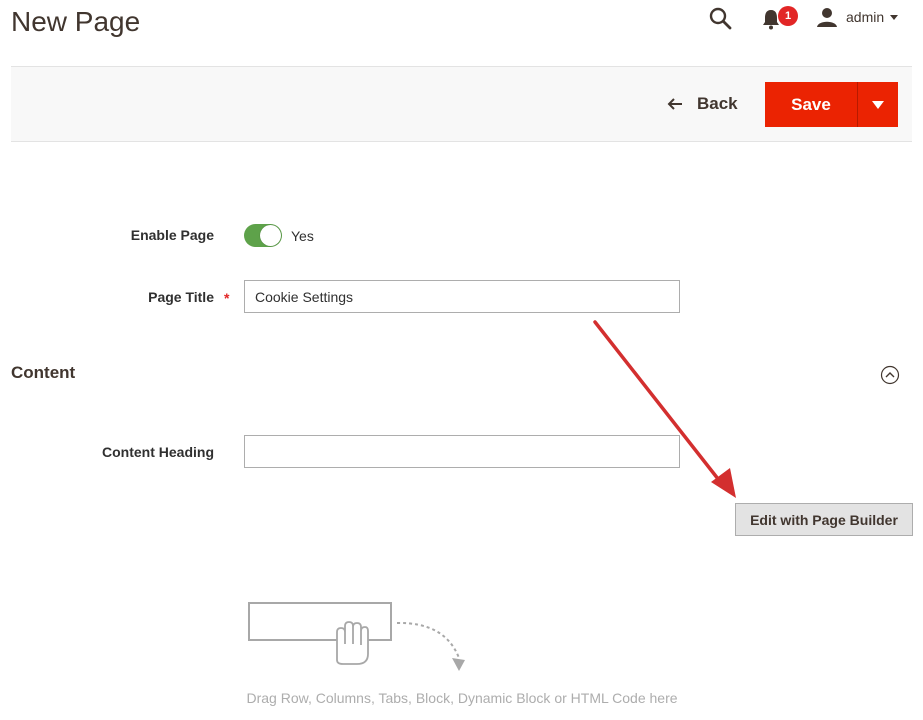 The image size is (923, 720). Describe the element at coordinates (827, 17) in the screenshot. I see `user-icon` at that location.